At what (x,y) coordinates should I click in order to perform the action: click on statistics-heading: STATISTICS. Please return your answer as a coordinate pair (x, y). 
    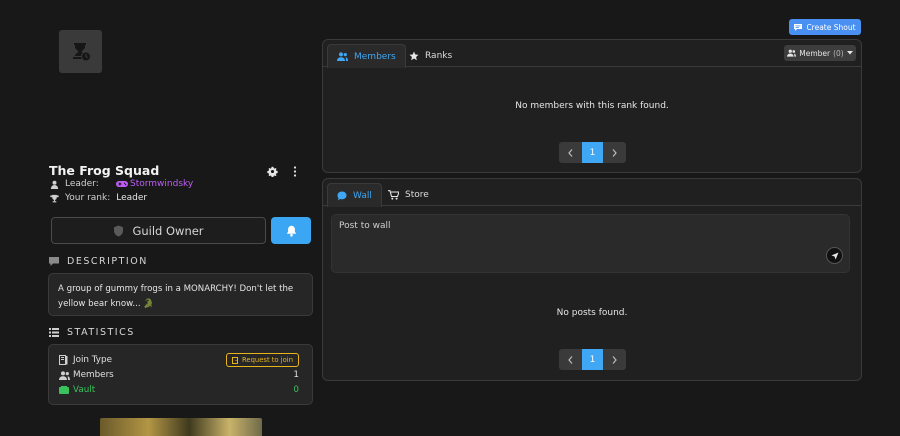
    Looking at the image, I should click on (92, 332).